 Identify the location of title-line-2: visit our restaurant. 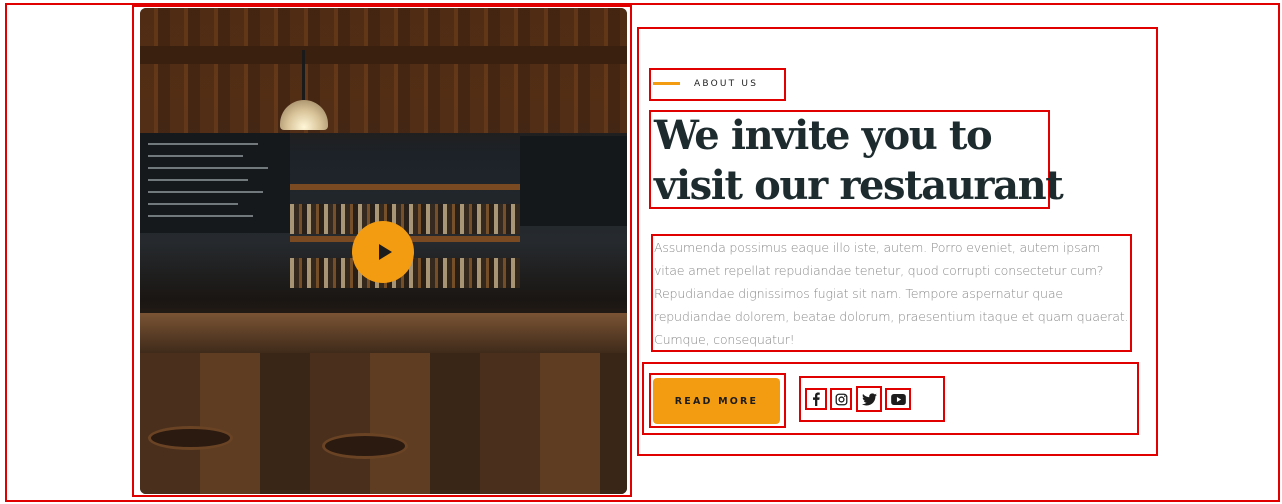
(859, 185).